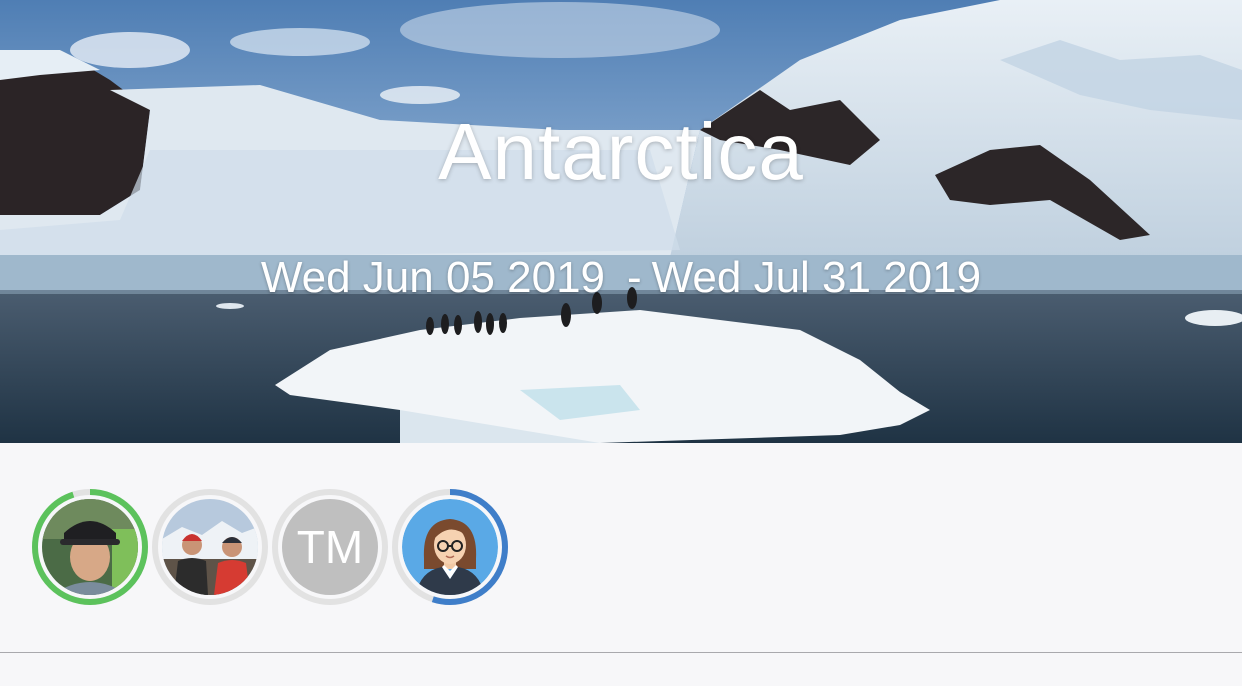  I want to click on woman-avatar-icon, so click(450, 547).